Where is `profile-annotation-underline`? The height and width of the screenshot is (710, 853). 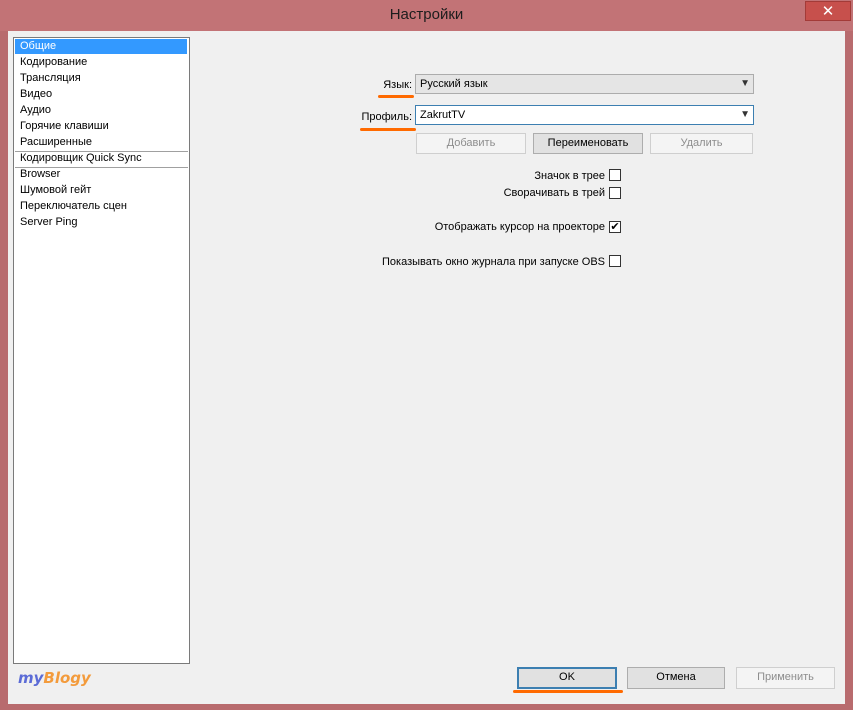
profile-annotation-underline is located at coordinates (388, 129).